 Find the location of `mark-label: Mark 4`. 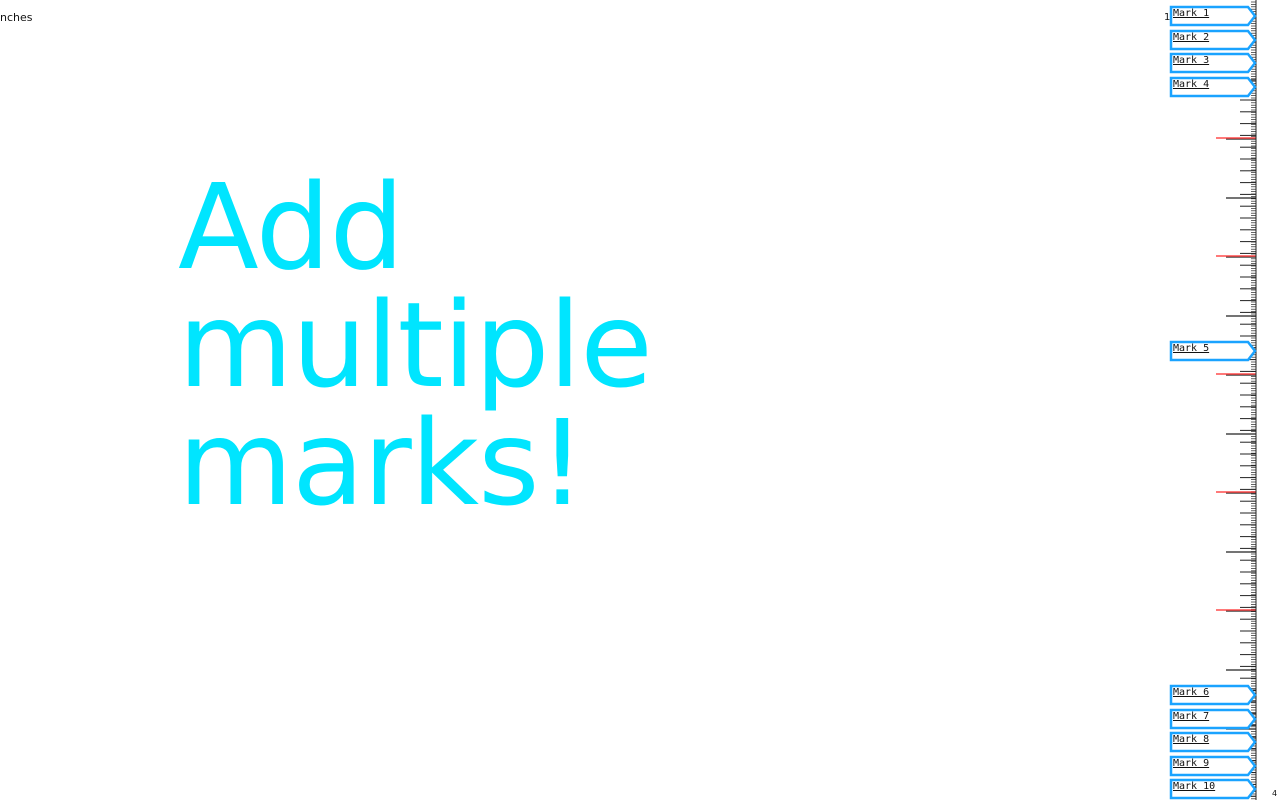

mark-label: Mark 4 is located at coordinates (1191, 84).